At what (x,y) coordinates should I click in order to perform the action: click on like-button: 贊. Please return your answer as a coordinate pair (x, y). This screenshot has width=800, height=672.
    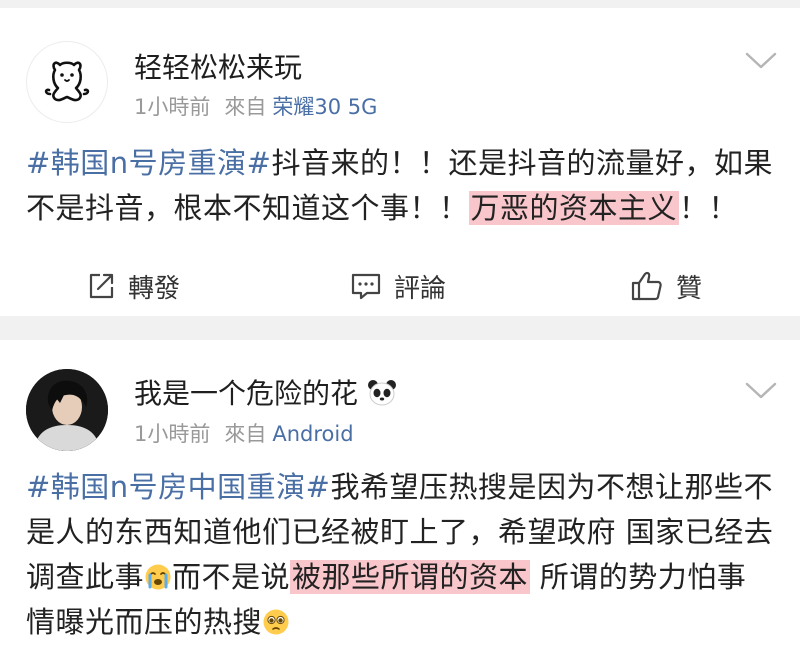
    Looking at the image, I should click on (666, 286).